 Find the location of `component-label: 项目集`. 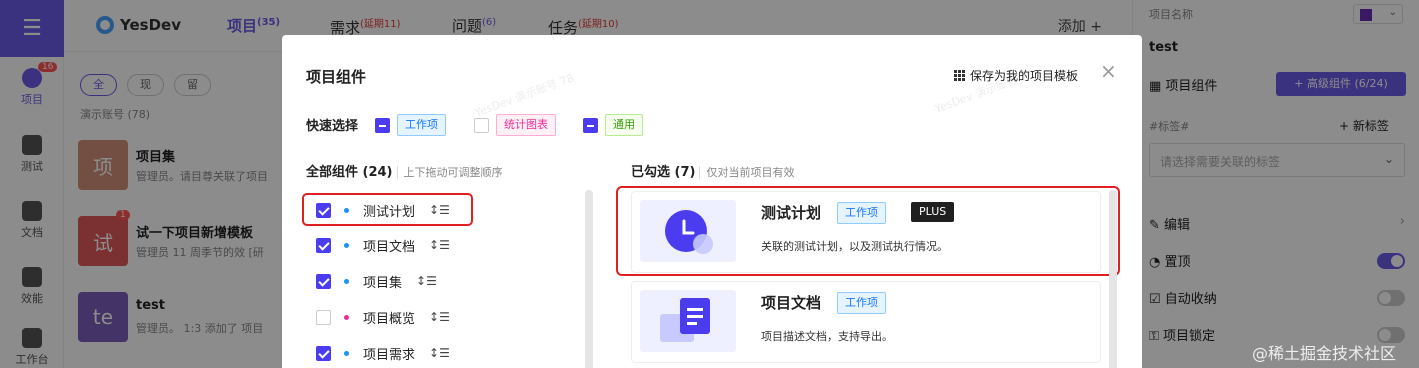

component-label: 项目集 is located at coordinates (383, 283).